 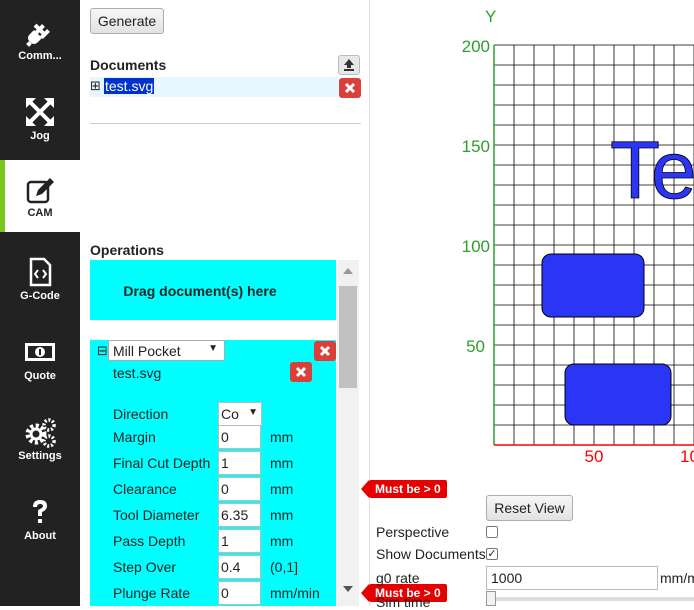 I want to click on nav-item-label: Settings, so click(x=40, y=456).